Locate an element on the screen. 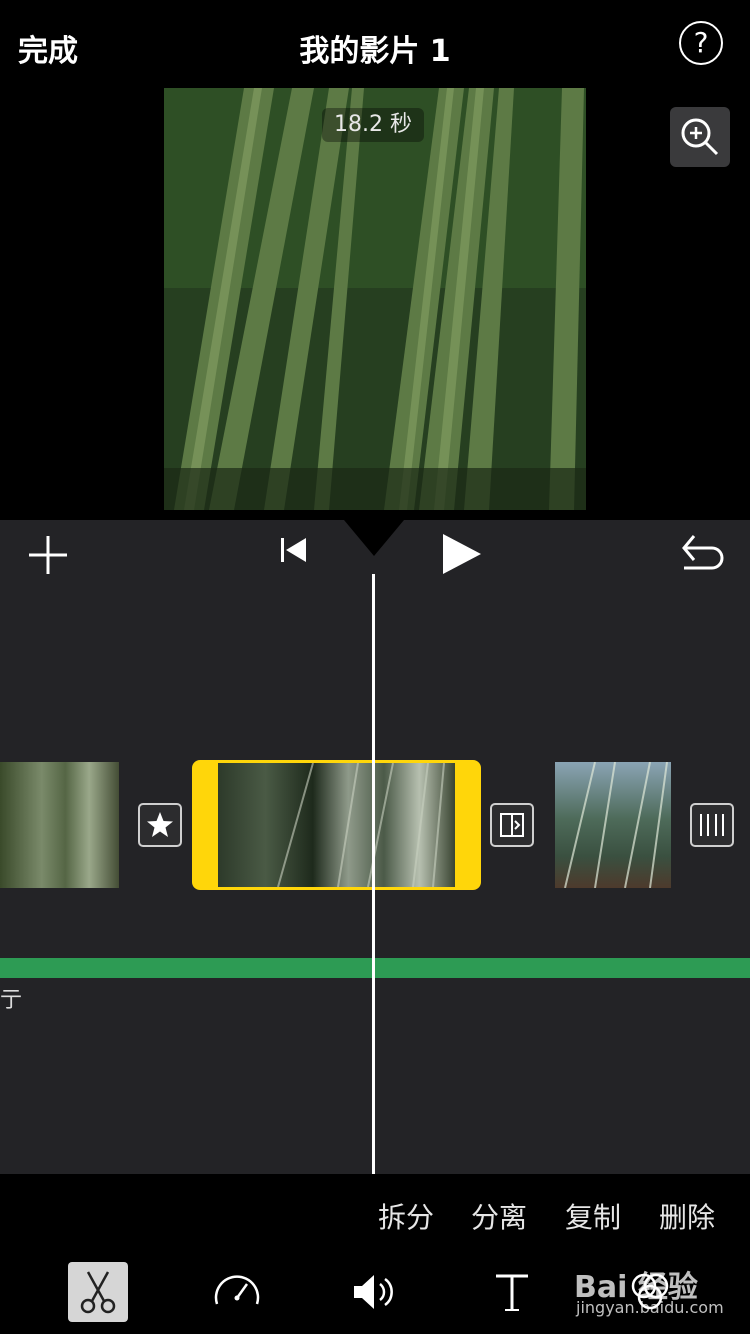 Image resolution: width=750 pixels, height=1334 pixels. audio-track is located at coordinates (375, 968).